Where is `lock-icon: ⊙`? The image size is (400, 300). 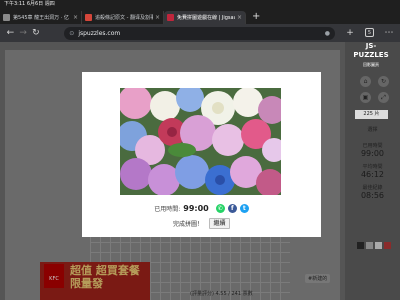 lock-icon: ⊙ is located at coordinates (72, 33).